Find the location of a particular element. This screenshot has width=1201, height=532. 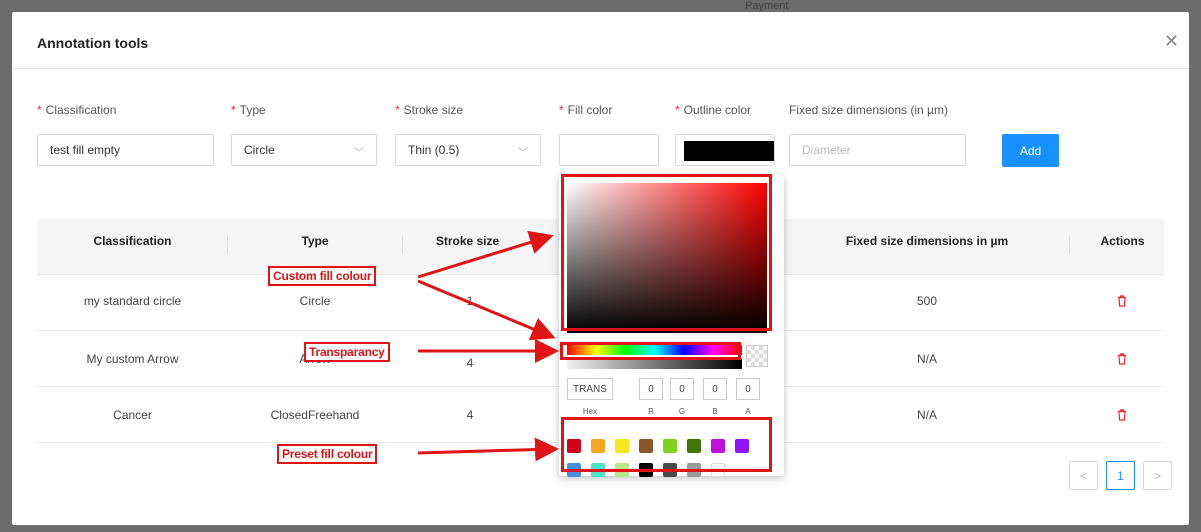

arrow-to-hue-slider is located at coordinates (486, 310).